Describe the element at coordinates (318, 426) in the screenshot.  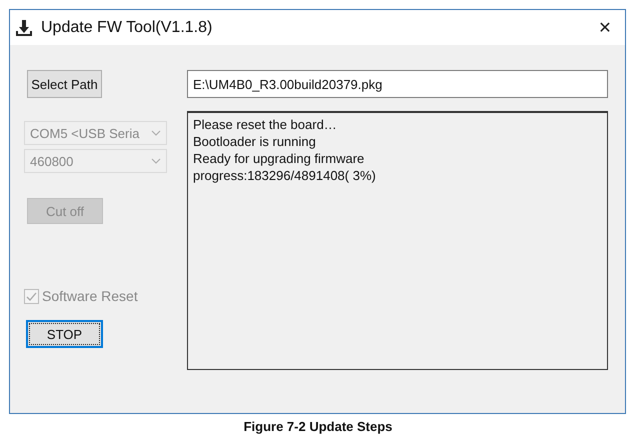
I see `figure-caption: Figure 7-2 Update Steps` at that location.